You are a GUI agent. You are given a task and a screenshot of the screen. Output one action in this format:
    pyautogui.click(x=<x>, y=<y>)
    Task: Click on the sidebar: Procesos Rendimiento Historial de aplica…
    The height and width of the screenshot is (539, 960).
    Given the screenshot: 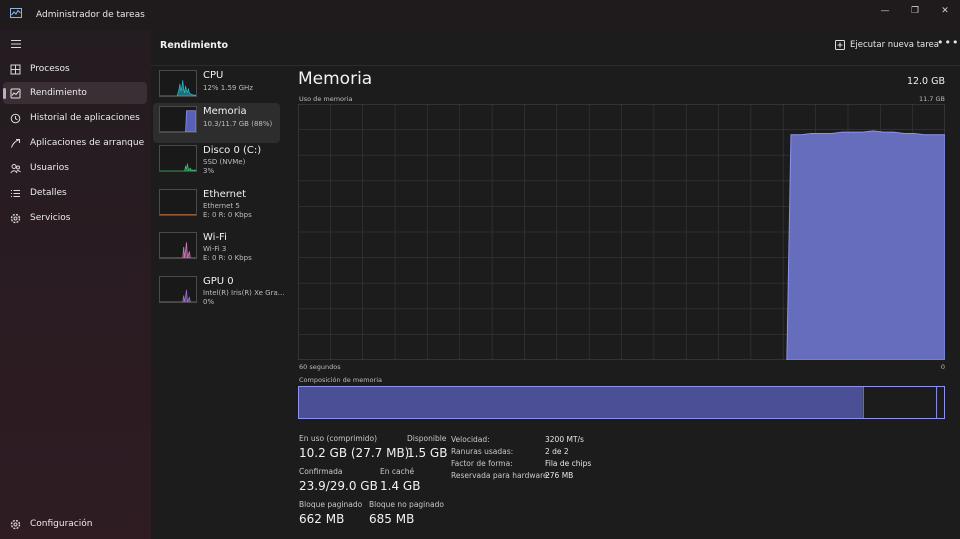 What is the action you would take?
    pyautogui.click(x=75, y=284)
    